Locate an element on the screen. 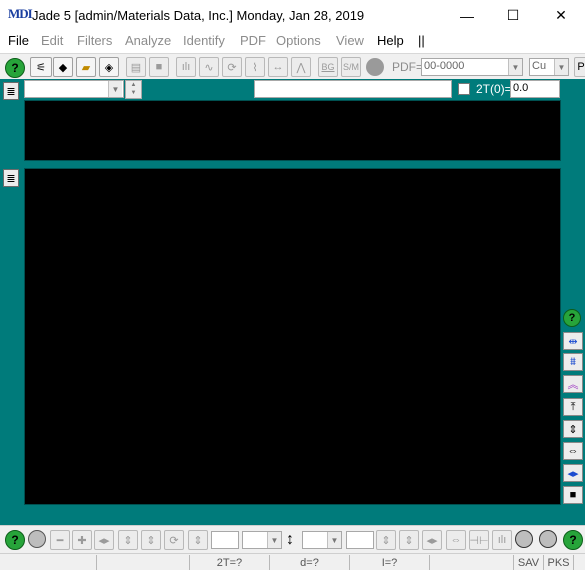 The width and height of the screenshot is (585, 570). disc-button is located at coordinates (375, 67).